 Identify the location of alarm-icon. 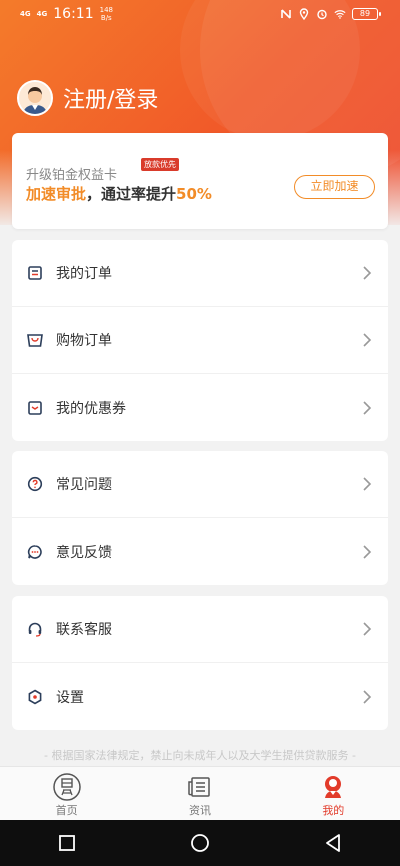
(322, 14).